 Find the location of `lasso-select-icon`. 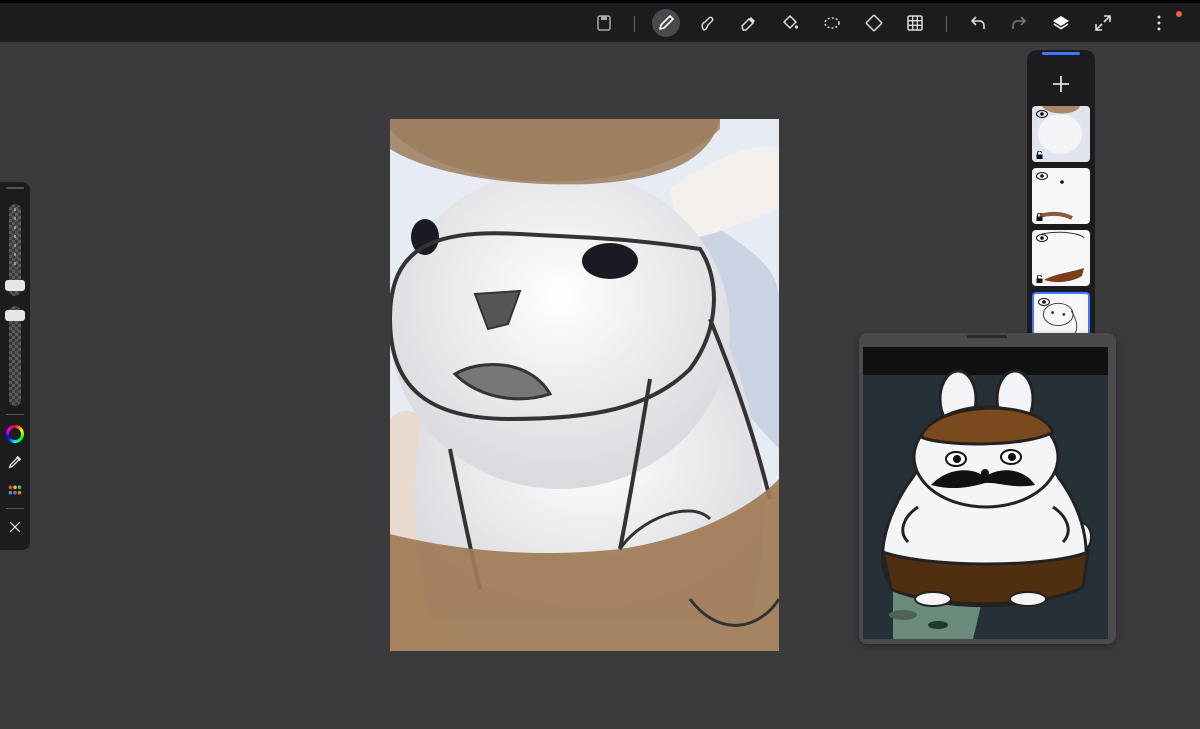

lasso-select-icon is located at coordinates (832, 23).